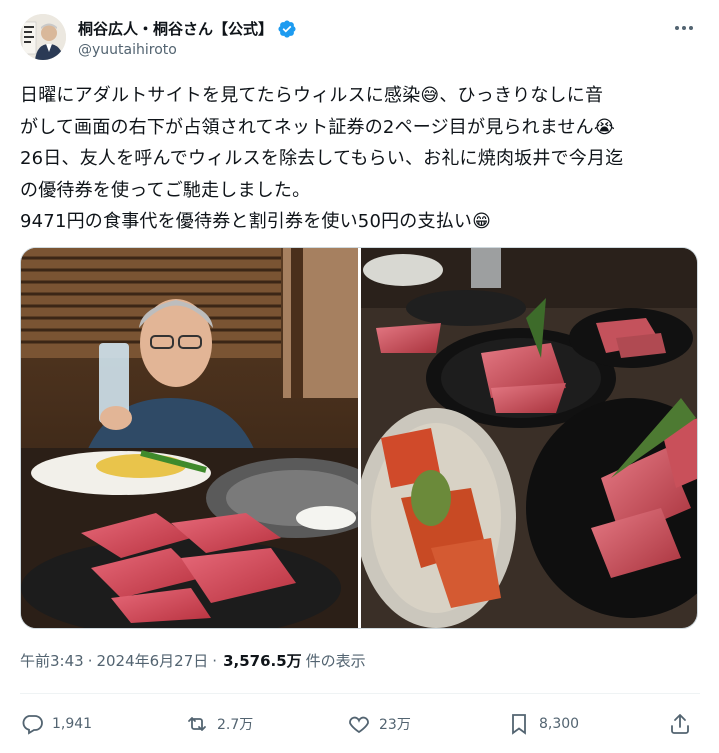 This screenshot has width=719, height=753. Describe the element at coordinates (519, 724) in the screenshot. I see `bookmark-icon` at that location.